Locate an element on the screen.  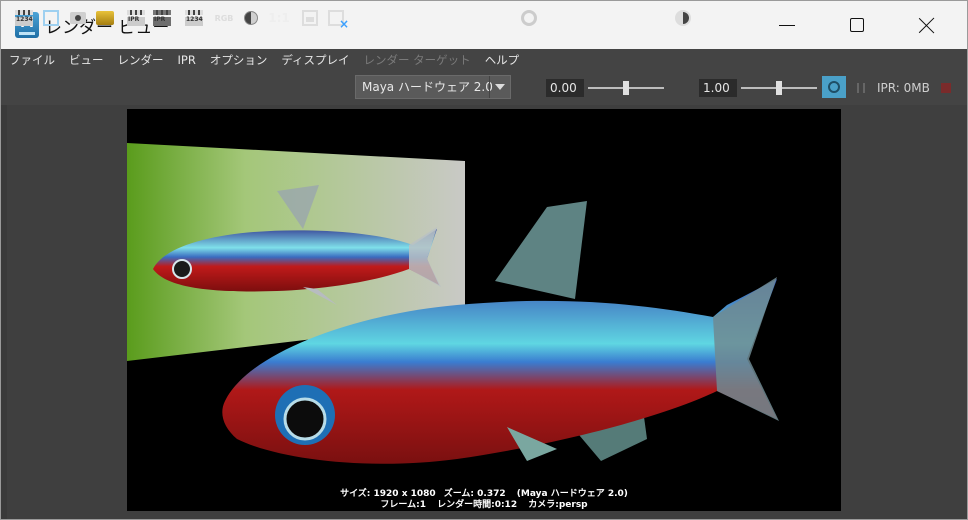
minimize-icon is located at coordinates (787, 25).